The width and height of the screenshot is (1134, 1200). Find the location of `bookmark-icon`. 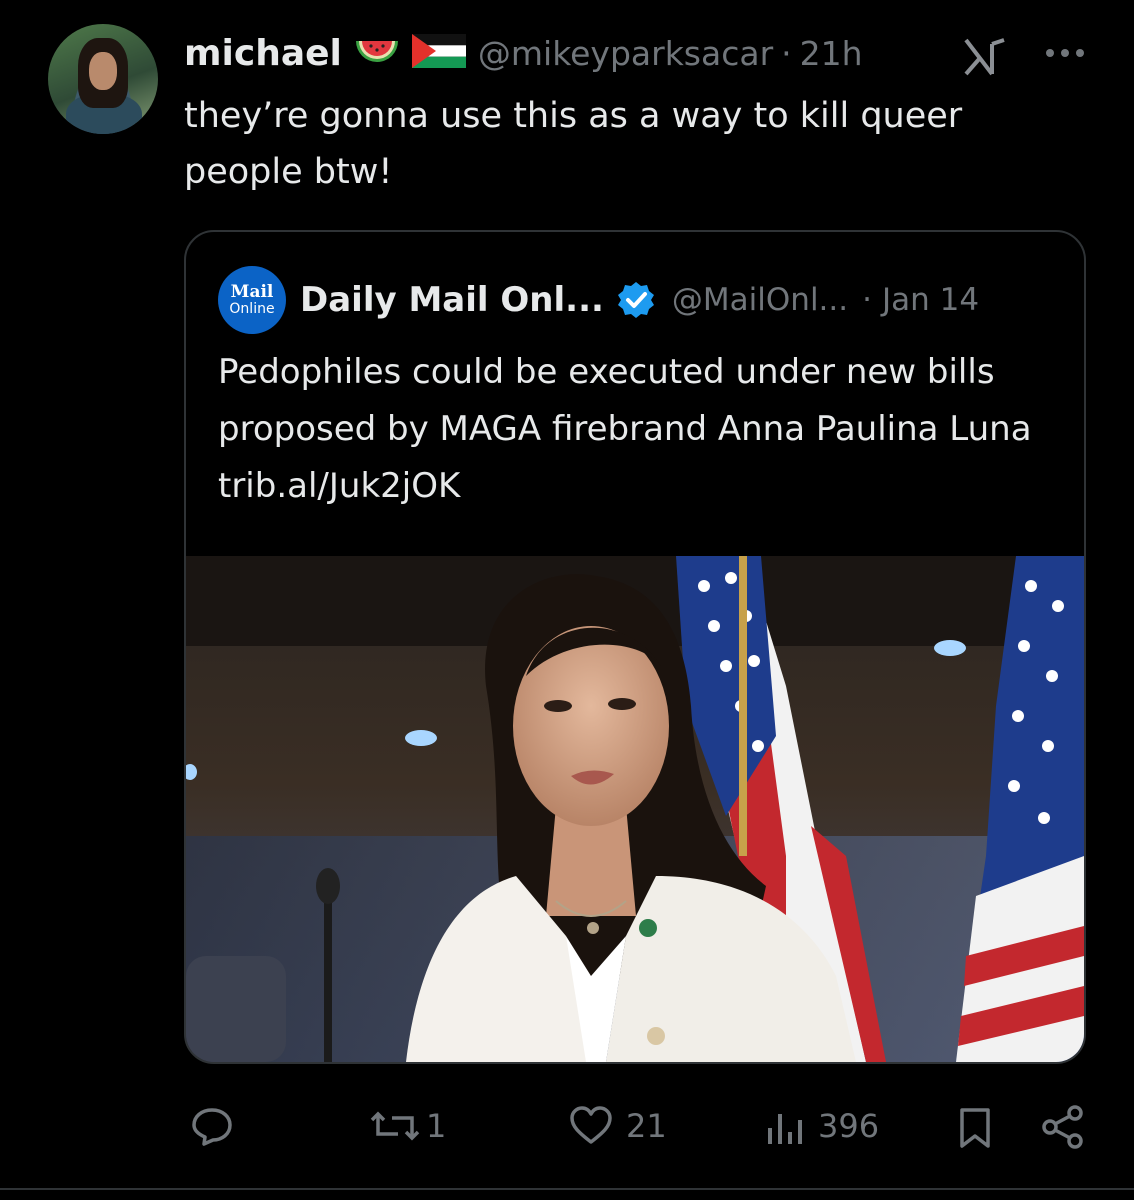

bookmark-icon is located at coordinates (975, 1128).